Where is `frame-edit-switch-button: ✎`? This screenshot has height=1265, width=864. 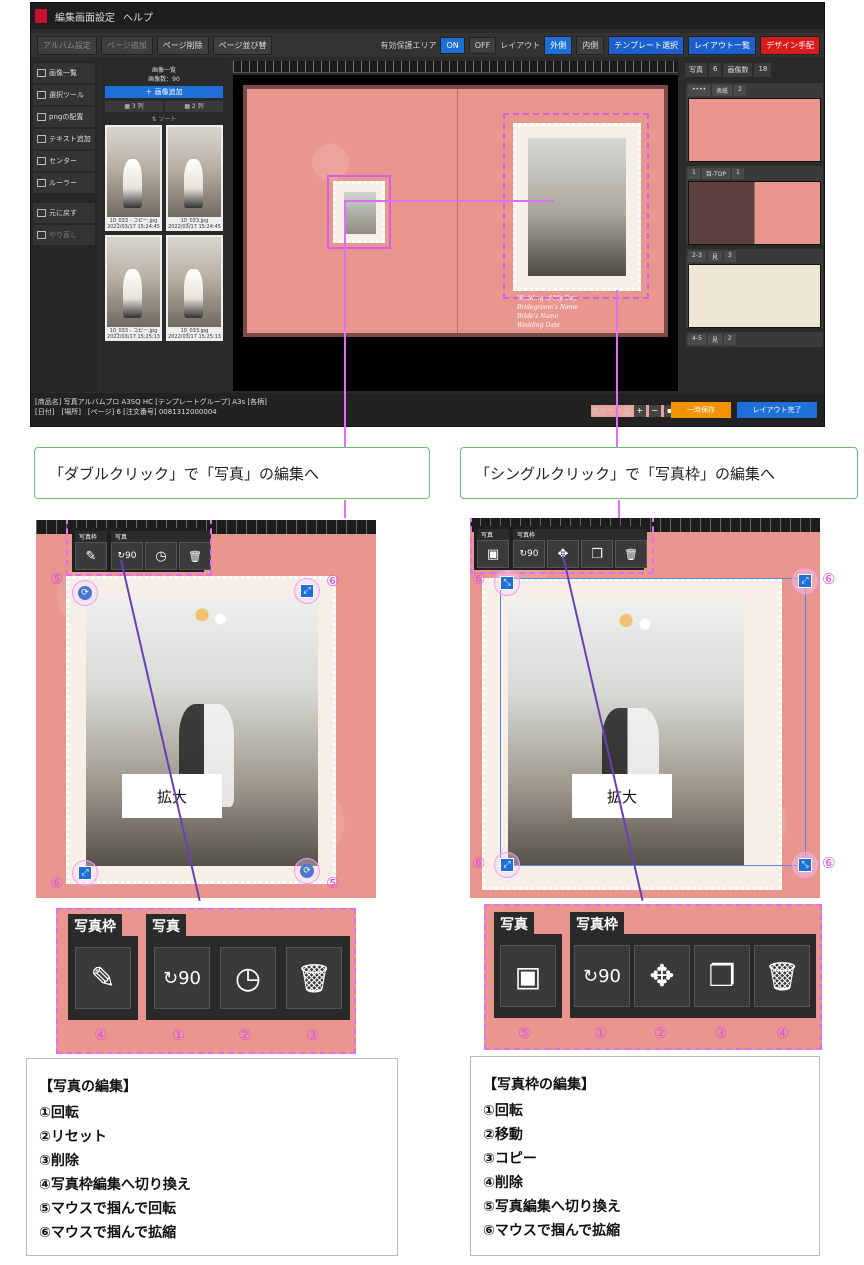 frame-edit-switch-button: ✎ is located at coordinates (103, 978).